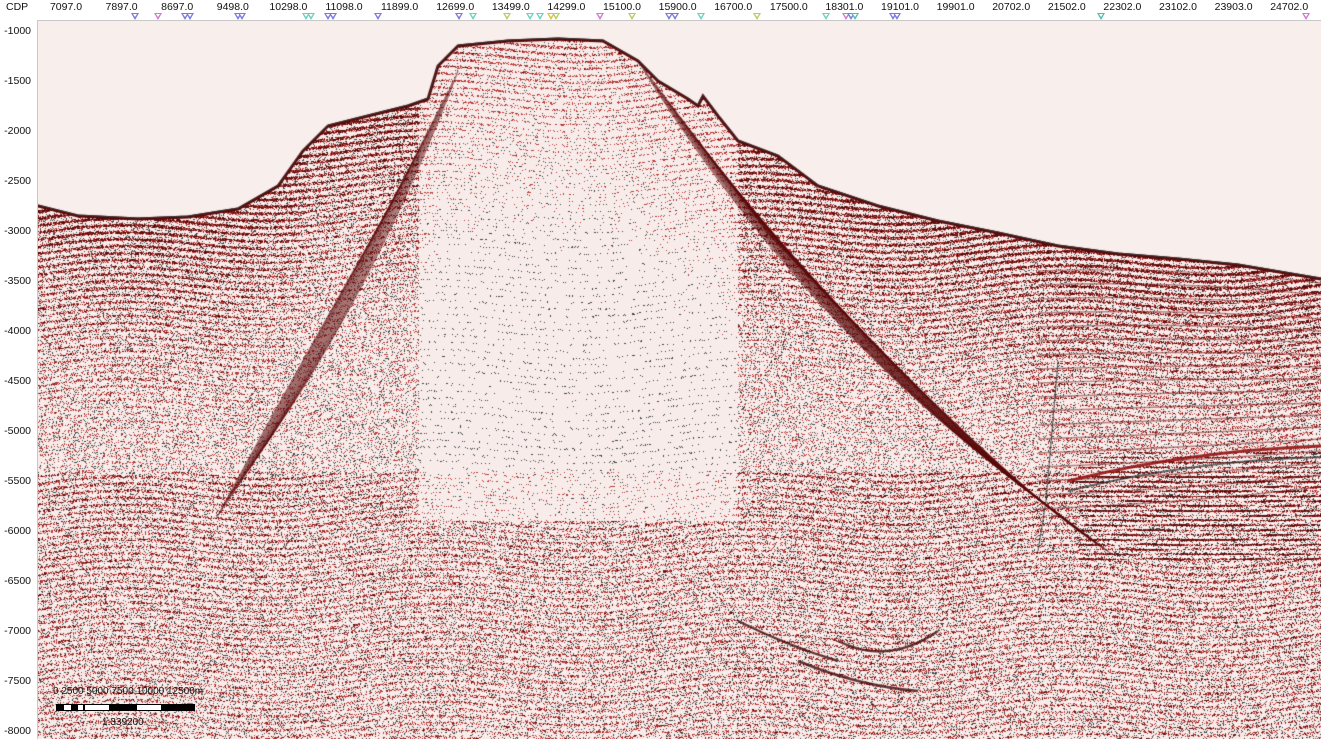 The width and height of the screenshot is (1321, 739). I want to click on cdp-tick-label: 19901.0, so click(955, 7).